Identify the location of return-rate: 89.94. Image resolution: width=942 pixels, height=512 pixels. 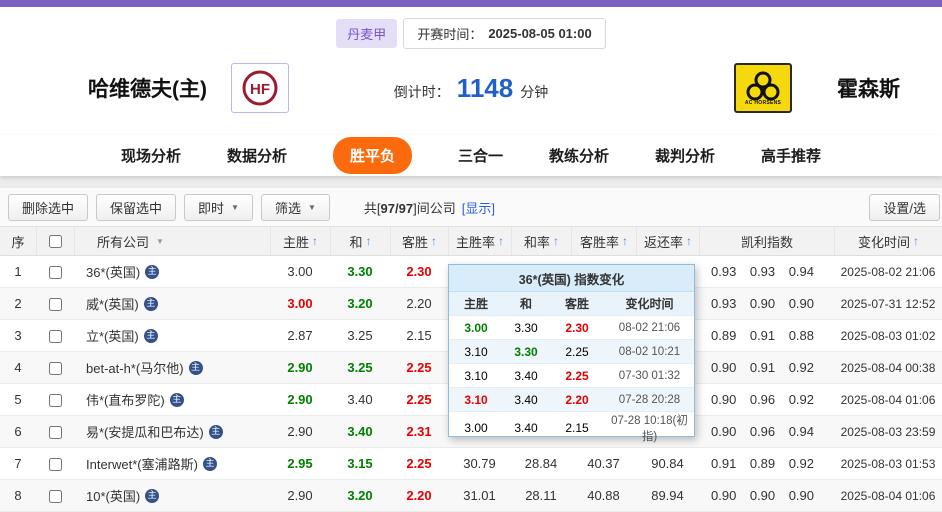
(667, 495).